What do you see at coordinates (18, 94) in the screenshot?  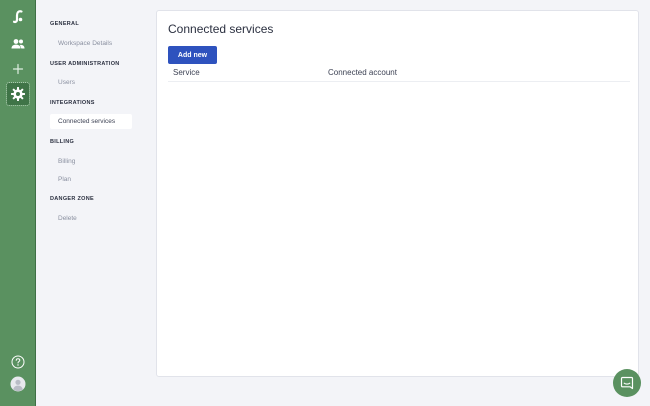 I see `gear-icon` at bounding box center [18, 94].